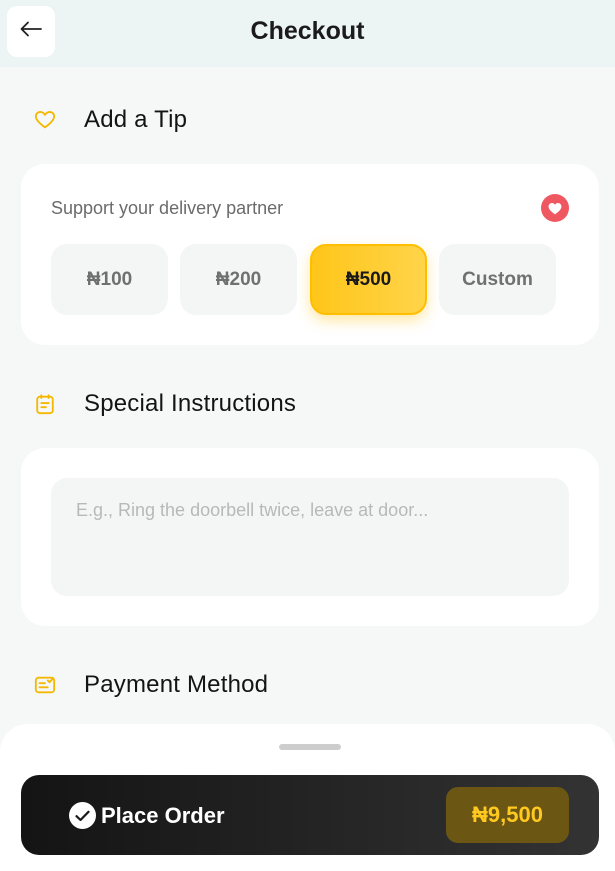 The image size is (615, 871). I want to click on order-total-badge: ₦9,500, so click(507, 815).